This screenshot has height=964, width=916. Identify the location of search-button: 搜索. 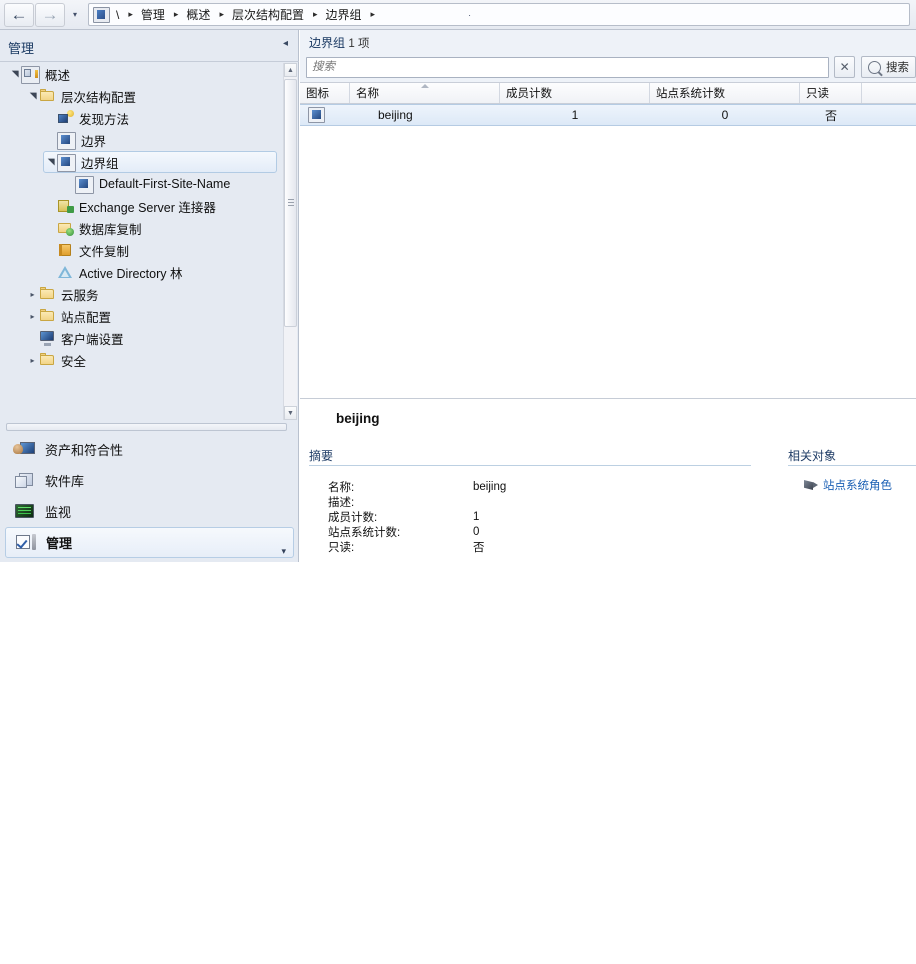
(888, 67).